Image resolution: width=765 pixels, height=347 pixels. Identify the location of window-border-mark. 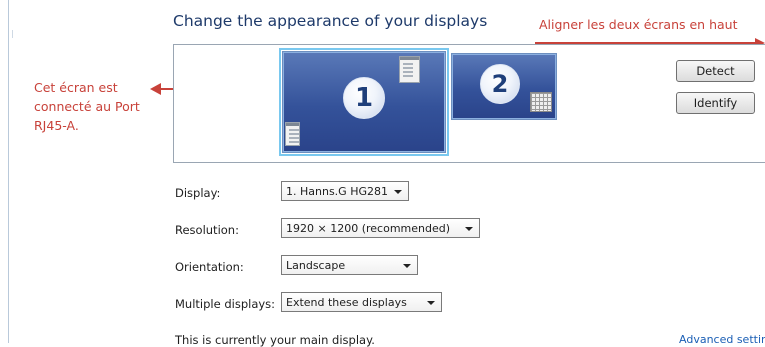
(12, 34).